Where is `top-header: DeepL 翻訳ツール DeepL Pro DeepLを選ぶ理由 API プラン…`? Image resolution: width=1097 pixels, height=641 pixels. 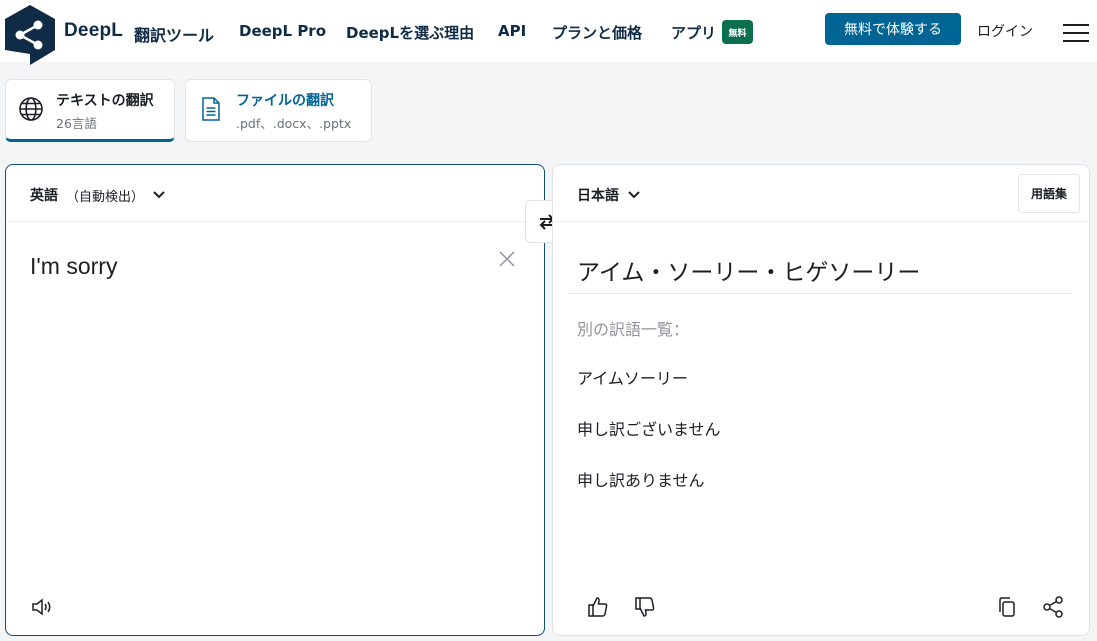 top-header: DeepL 翻訳ツール DeepL Pro DeepLを選ぶ理由 API プラン… is located at coordinates (548, 32).